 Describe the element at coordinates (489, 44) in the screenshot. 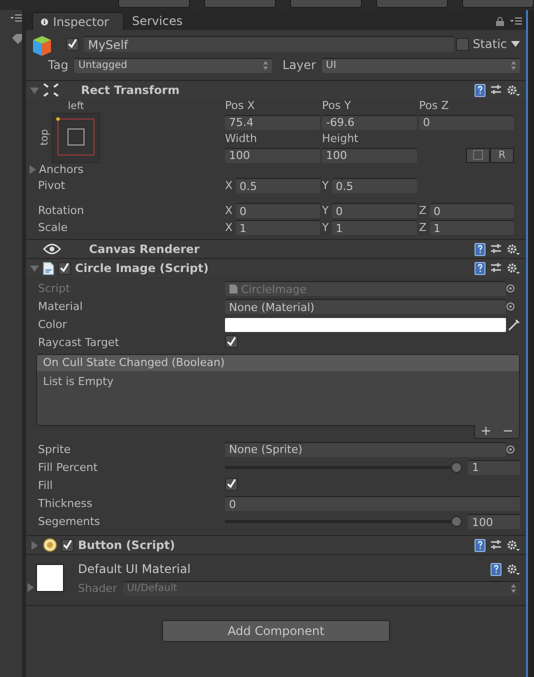

I see `static-label: Static` at that location.